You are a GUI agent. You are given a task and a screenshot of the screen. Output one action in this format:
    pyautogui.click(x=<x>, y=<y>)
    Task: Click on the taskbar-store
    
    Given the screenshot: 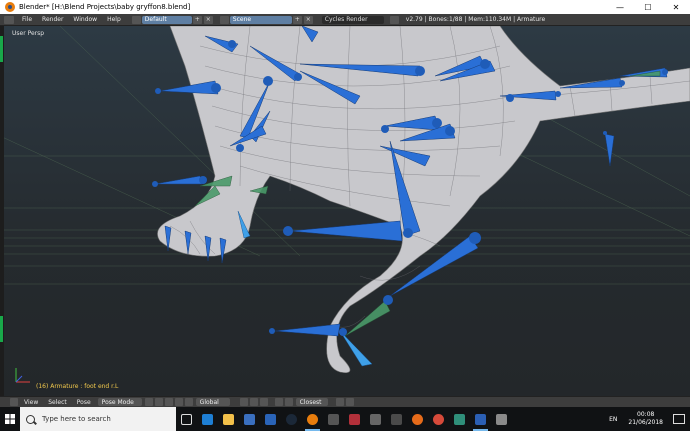 What is the action you would take?
    pyautogui.click(x=249, y=419)
    